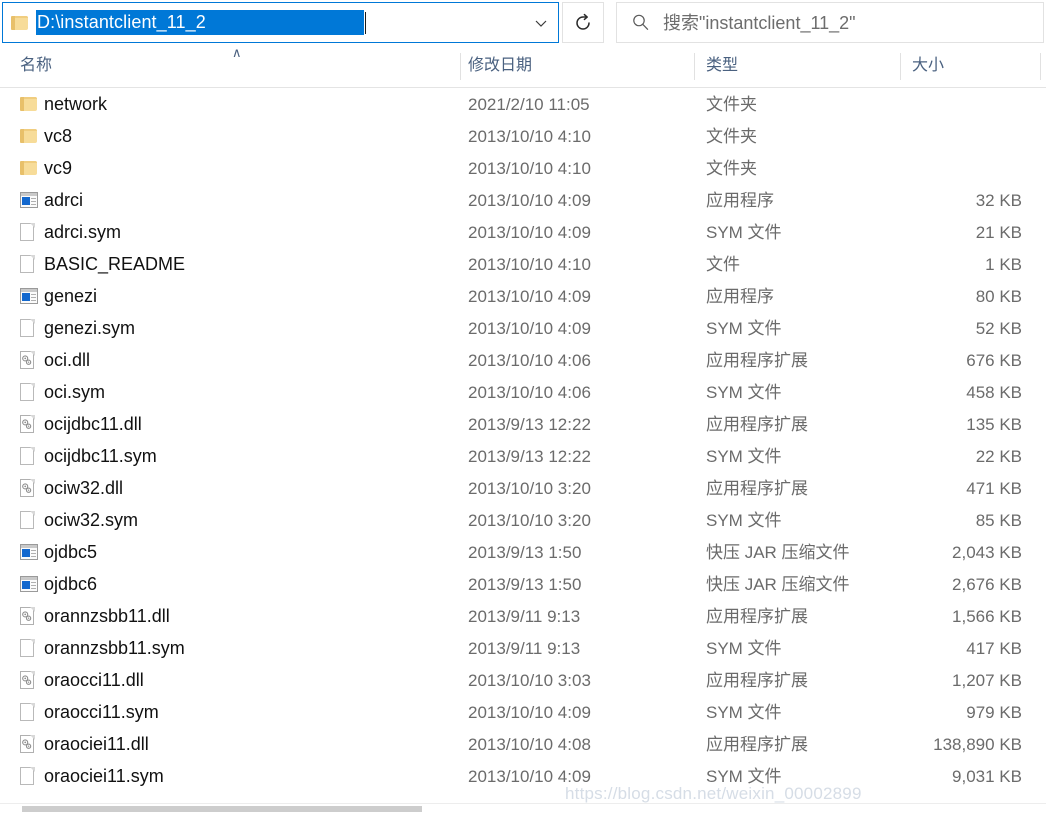  Describe the element at coordinates (200, 22) in the screenshot. I see `address-path-input: D:\instantclient_11_2` at that location.